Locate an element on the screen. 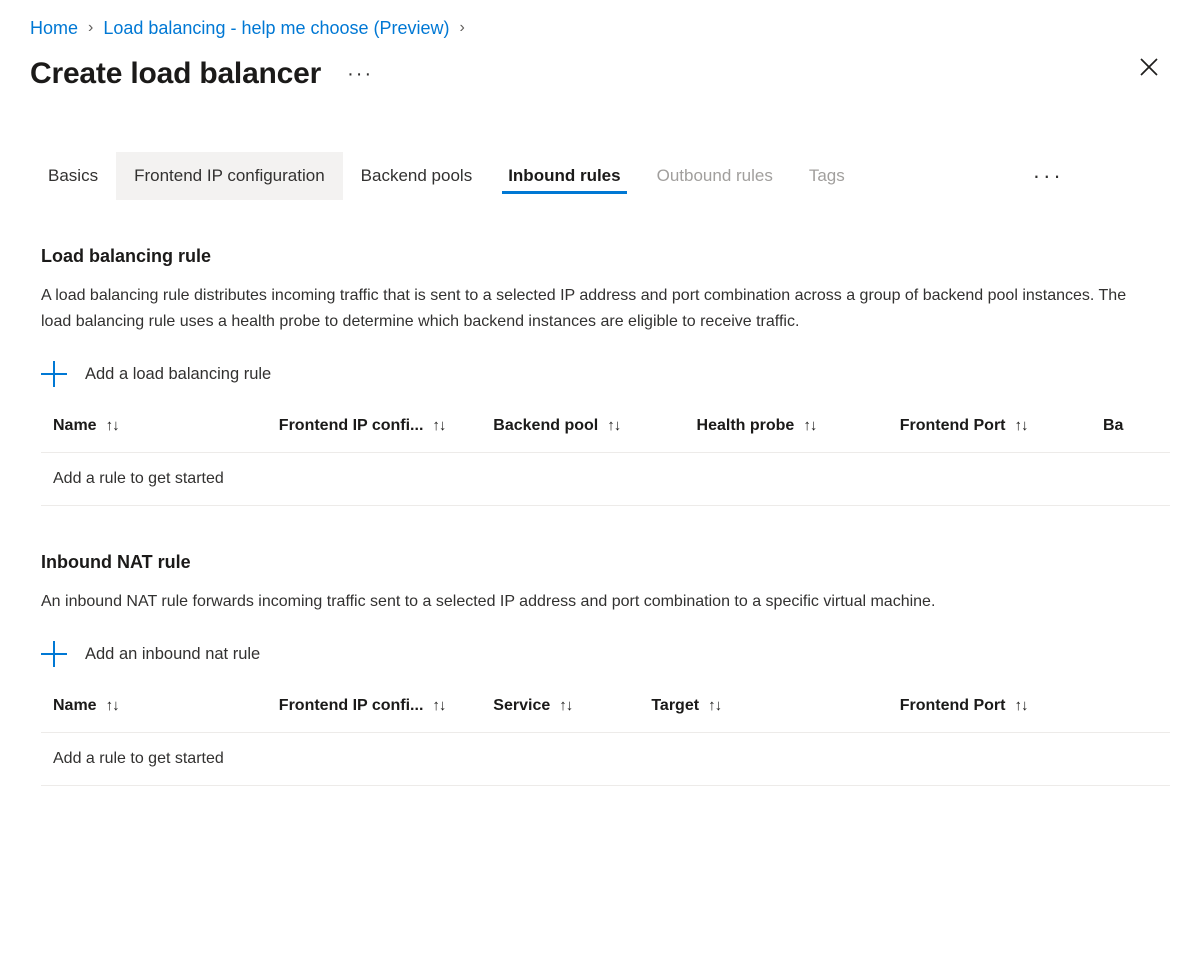 The width and height of the screenshot is (1200, 970). close-button is located at coordinates (1149, 67).